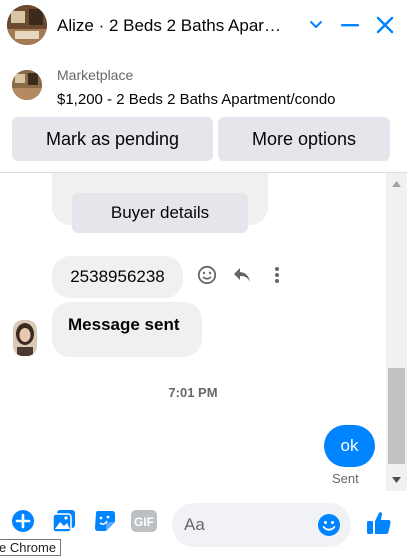  I want to click on outgoing-text: ok, so click(349, 445).